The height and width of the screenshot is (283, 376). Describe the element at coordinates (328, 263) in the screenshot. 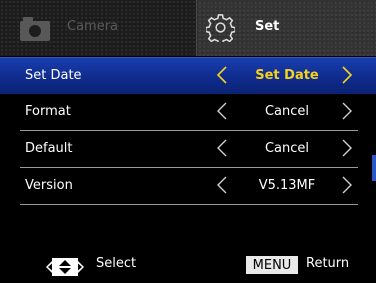

I see `return-hint-label: Return` at that location.